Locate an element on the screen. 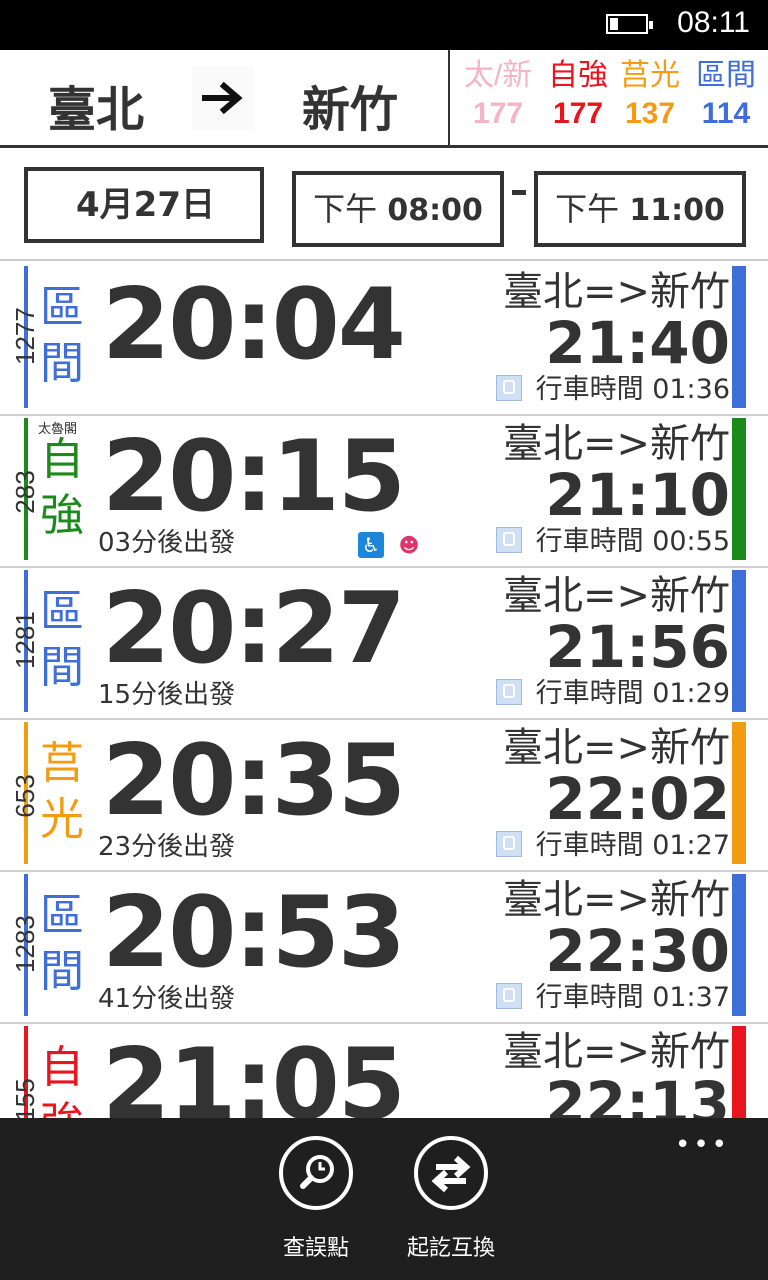 The image size is (768, 1280). count-label: 區間 is located at coordinates (726, 75).